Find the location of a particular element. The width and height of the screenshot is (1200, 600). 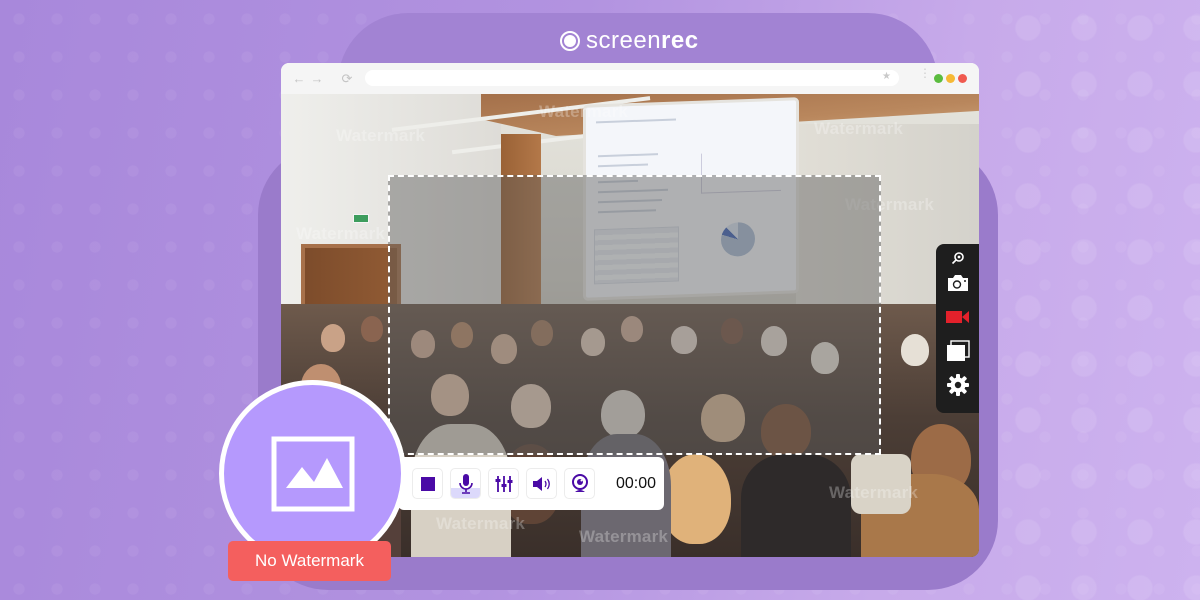

record-video-button is located at coordinates (958, 317).